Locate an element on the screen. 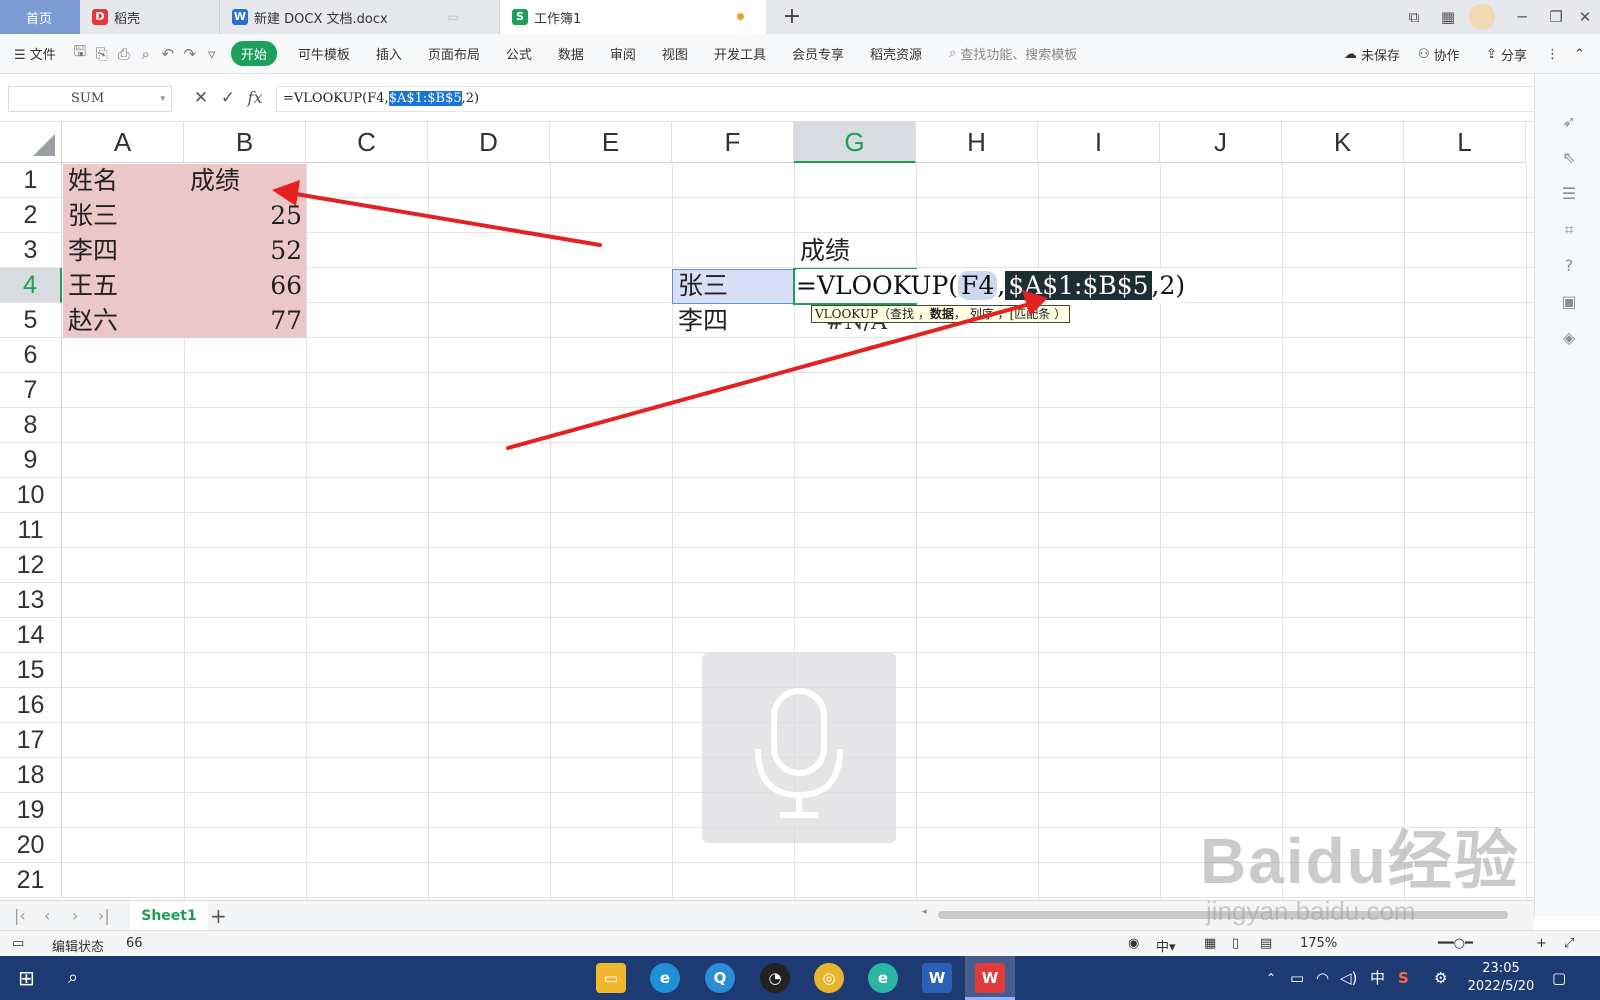  row-header-12: 12 is located at coordinates (31, 565).